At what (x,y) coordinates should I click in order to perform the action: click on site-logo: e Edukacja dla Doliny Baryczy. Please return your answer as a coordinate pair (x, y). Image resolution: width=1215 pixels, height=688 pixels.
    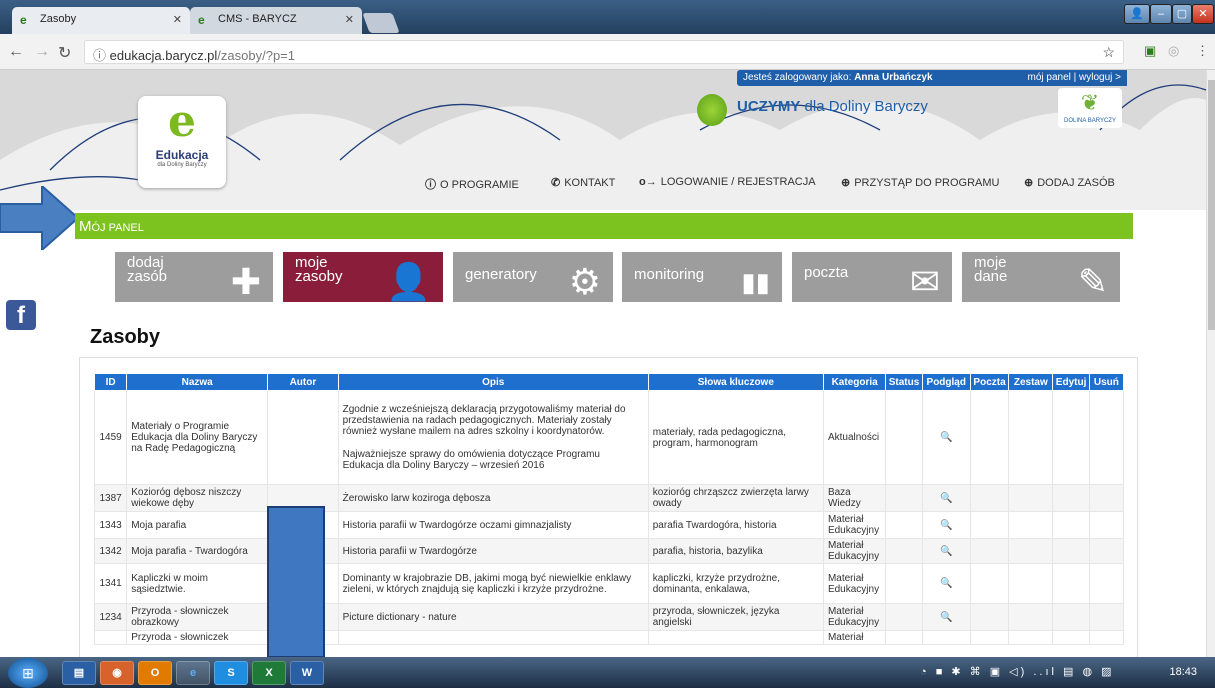
    Looking at the image, I should click on (182, 142).